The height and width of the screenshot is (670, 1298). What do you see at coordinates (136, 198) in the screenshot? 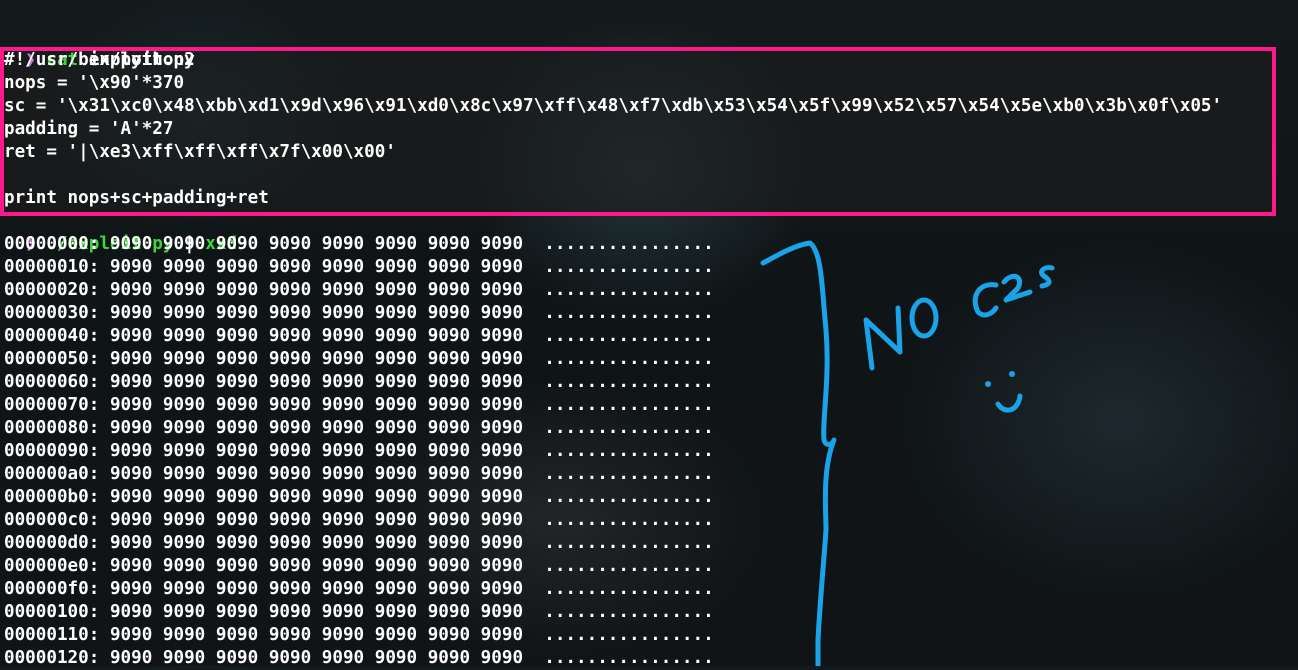
I see `file-line: print nops+sc+padding+ret` at bounding box center [136, 198].